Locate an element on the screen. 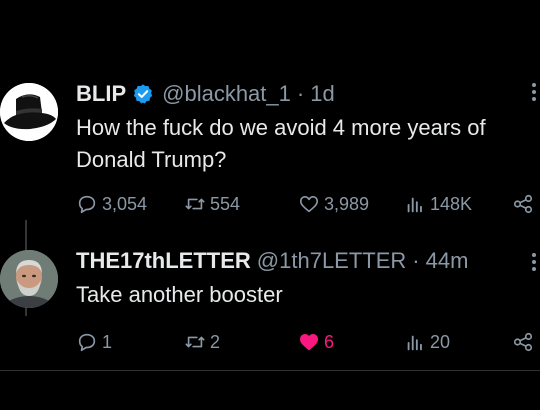 The height and width of the screenshot is (410, 540). views-button: 20 is located at coordinates (427, 342).